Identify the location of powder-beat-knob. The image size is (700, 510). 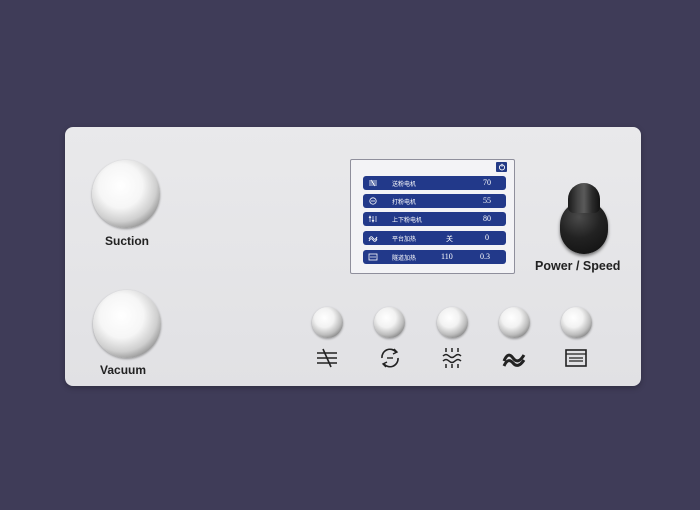
(389, 322).